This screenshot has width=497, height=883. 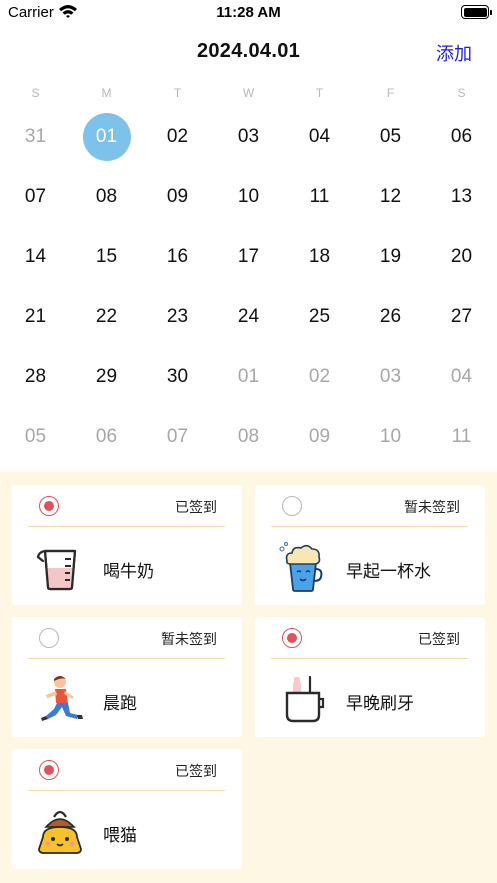 I want to click on calendar-day-selected: 01, so click(x=106, y=137).